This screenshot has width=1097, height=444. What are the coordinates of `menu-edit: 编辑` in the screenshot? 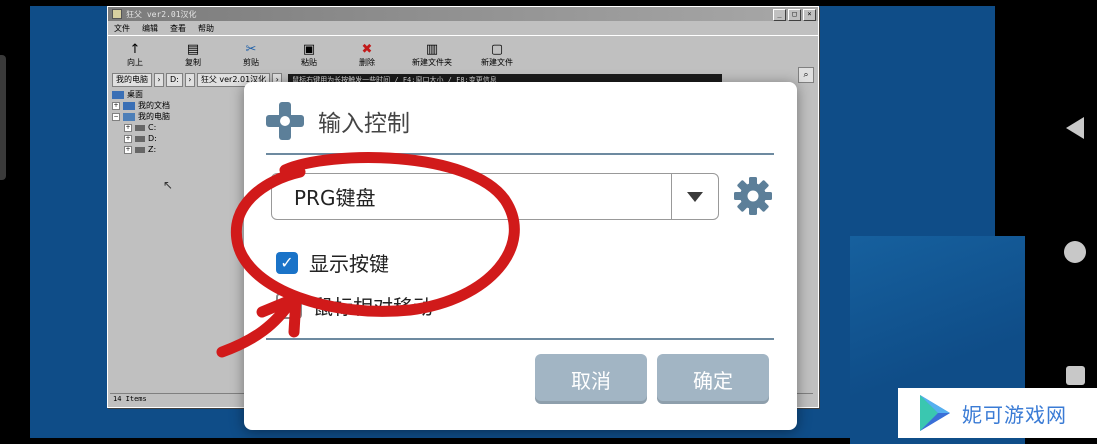 It's located at (150, 28).